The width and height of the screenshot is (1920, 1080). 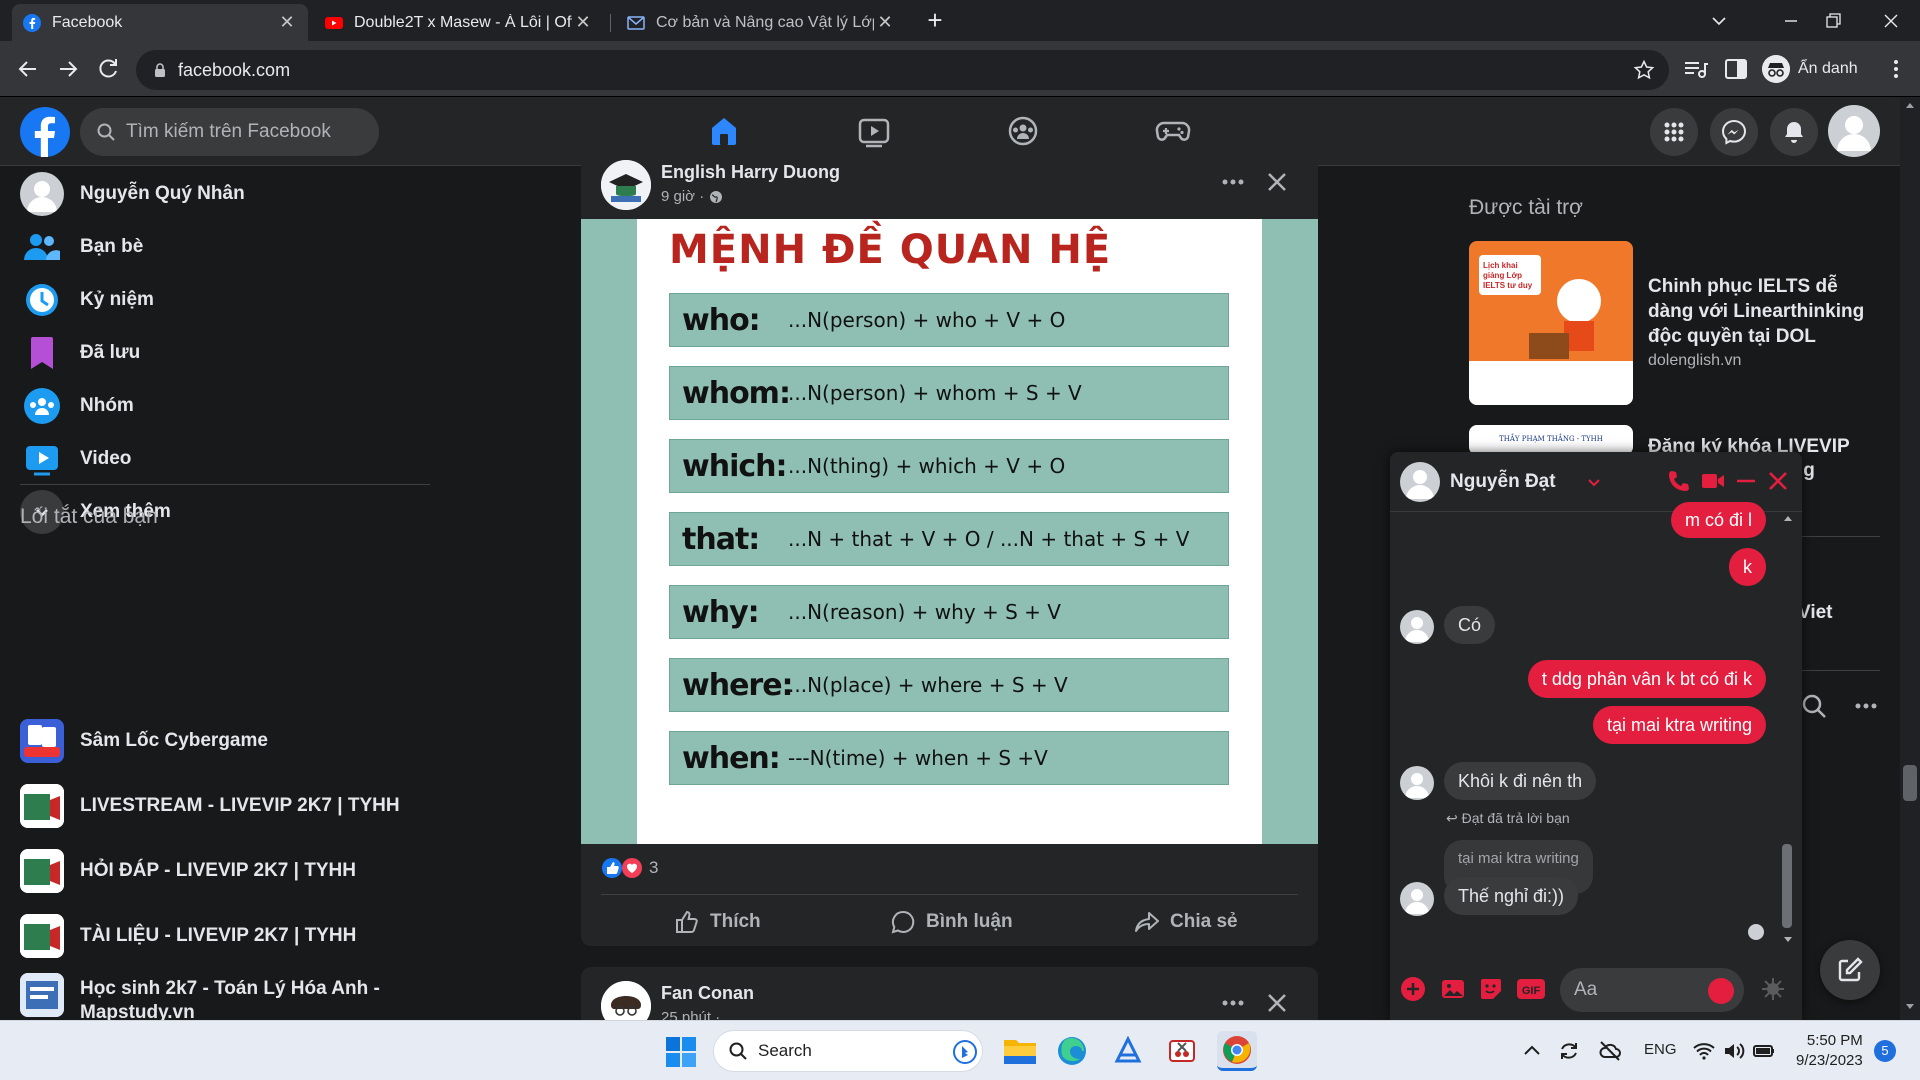 What do you see at coordinates (1794, 132) in the screenshot?
I see `notifications-button` at bounding box center [1794, 132].